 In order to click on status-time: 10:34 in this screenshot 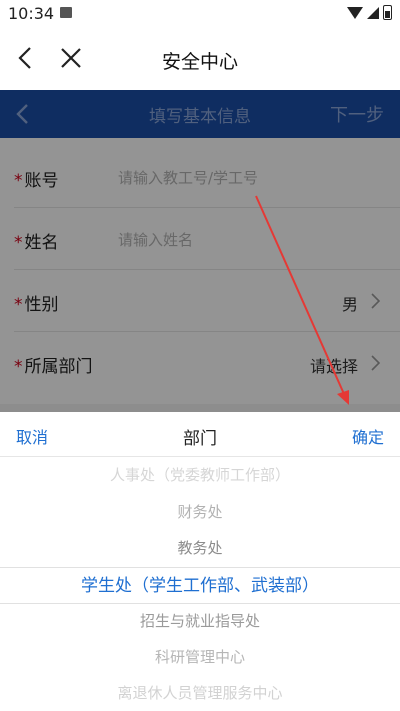, I will do `click(31, 13)`.